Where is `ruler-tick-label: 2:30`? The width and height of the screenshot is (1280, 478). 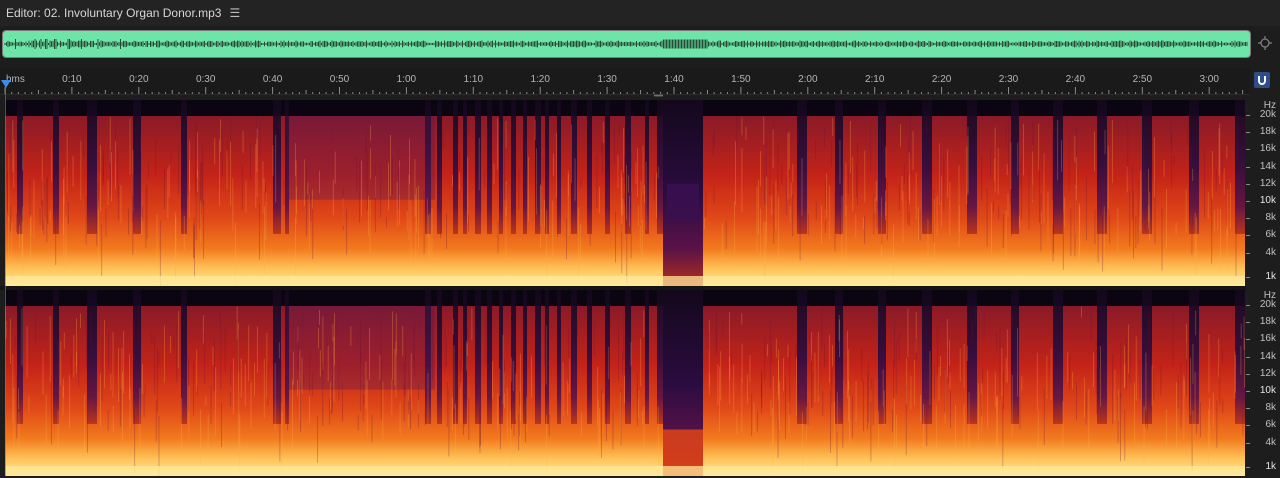
ruler-tick-label: 2:30 is located at coordinates (1009, 79).